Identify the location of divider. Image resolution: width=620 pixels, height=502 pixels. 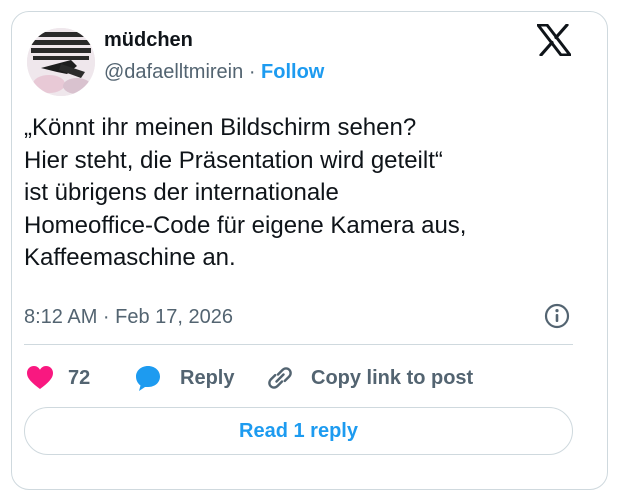
(298, 344).